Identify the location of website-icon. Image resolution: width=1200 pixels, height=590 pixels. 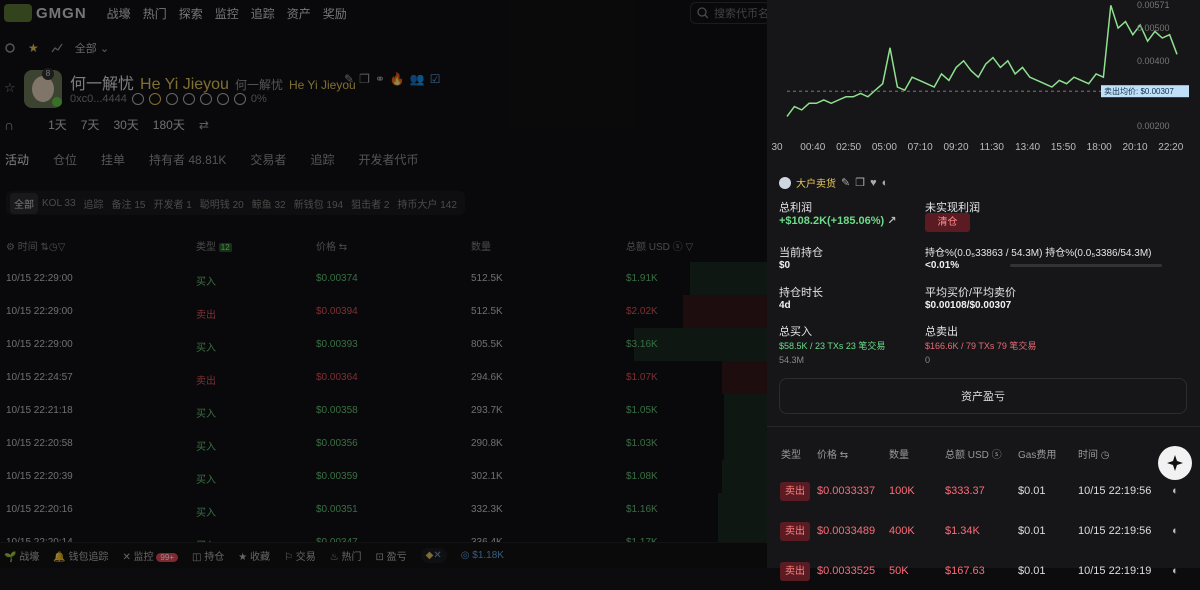
(188, 99).